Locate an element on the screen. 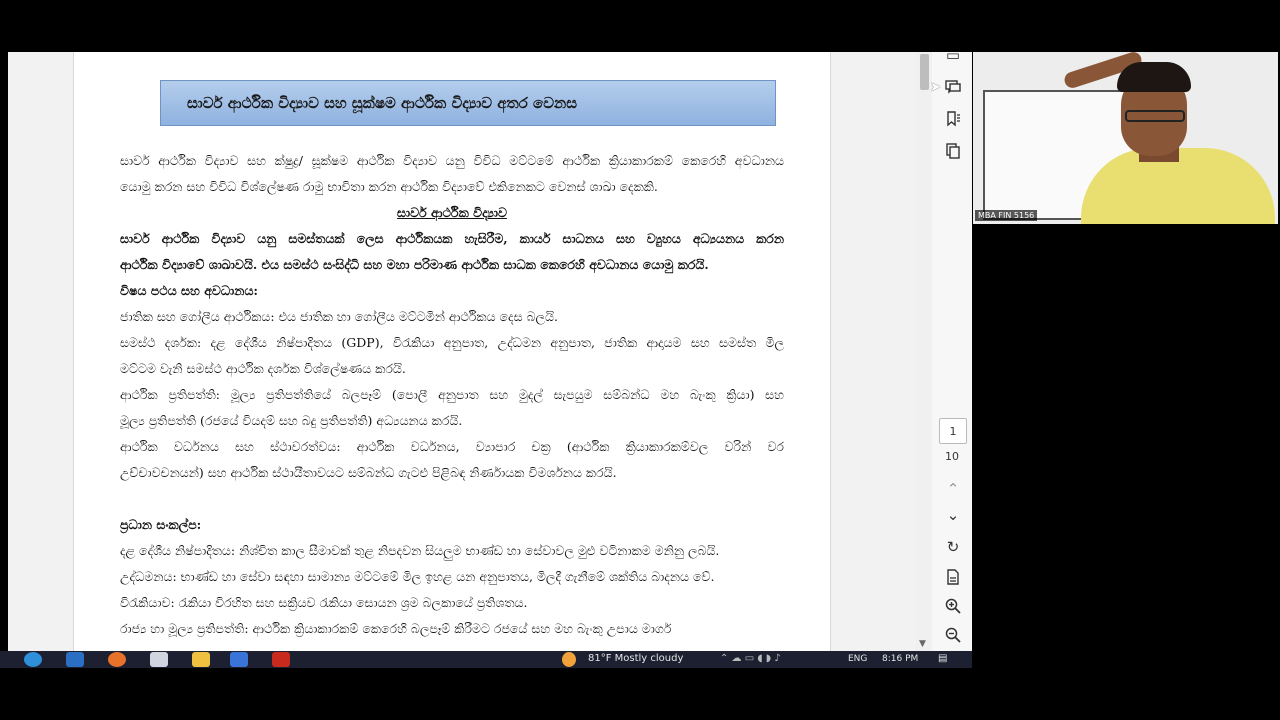 The image size is (1280, 720). scope-line: ආර්ථික වර්ධනය සහ ස්ථාවරත්වය is located at coordinates (452, 446).